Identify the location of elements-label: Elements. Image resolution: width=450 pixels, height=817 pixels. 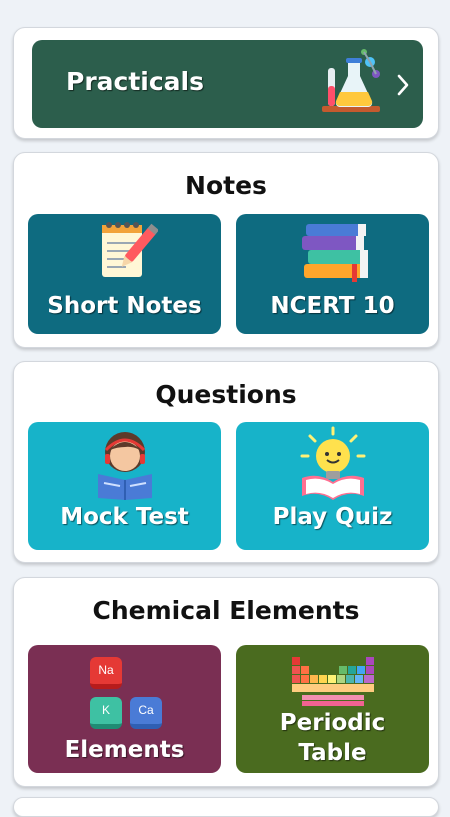
(124, 750).